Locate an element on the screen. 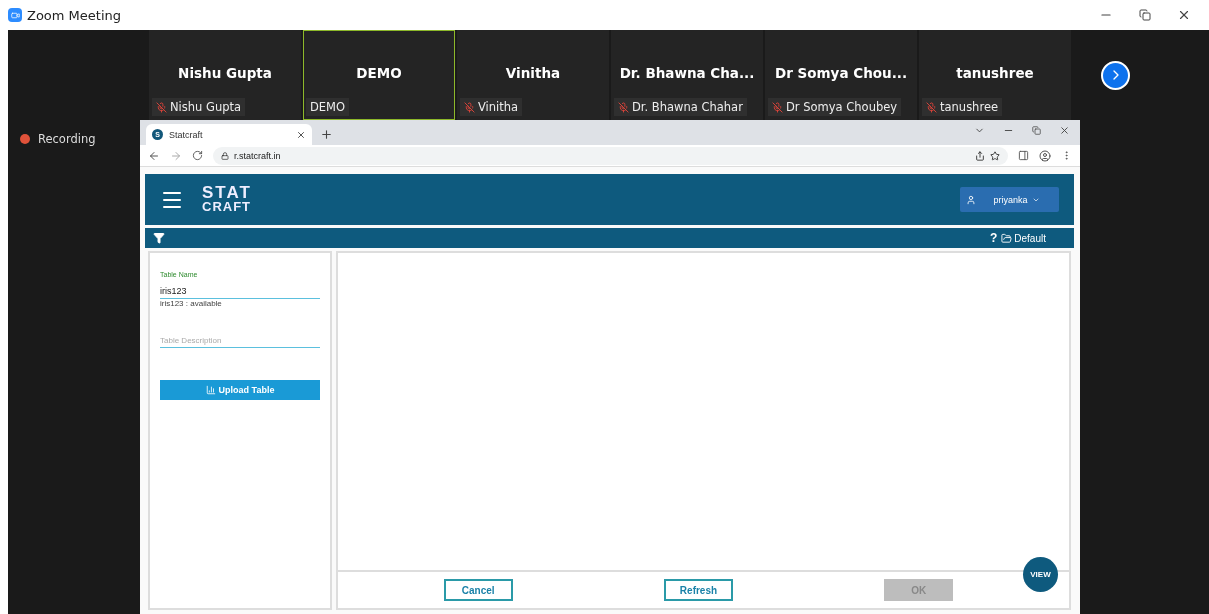 Image resolution: width=1209 pixels, height=614 pixels. participant-name: DEMO is located at coordinates (379, 73).